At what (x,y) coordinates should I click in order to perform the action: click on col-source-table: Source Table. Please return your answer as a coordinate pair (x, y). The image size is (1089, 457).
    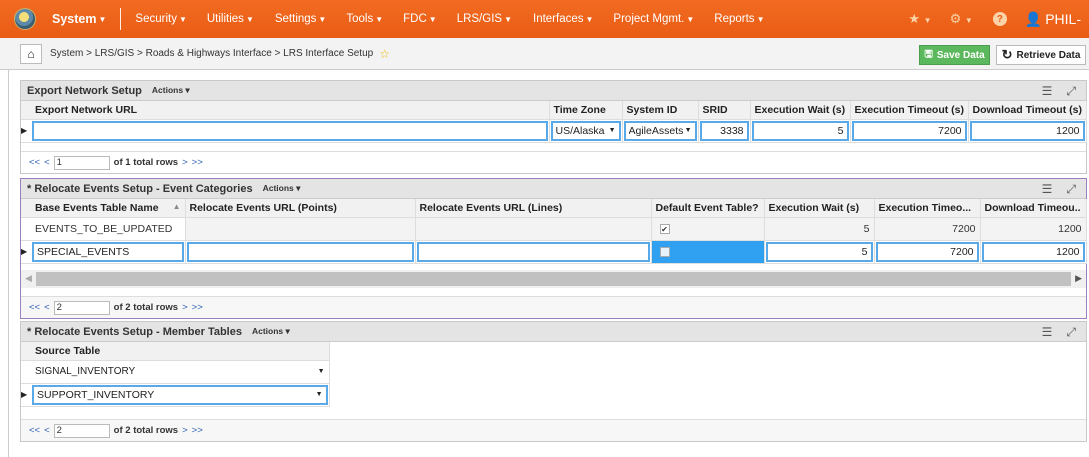
    Looking at the image, I should click on (180, 351).